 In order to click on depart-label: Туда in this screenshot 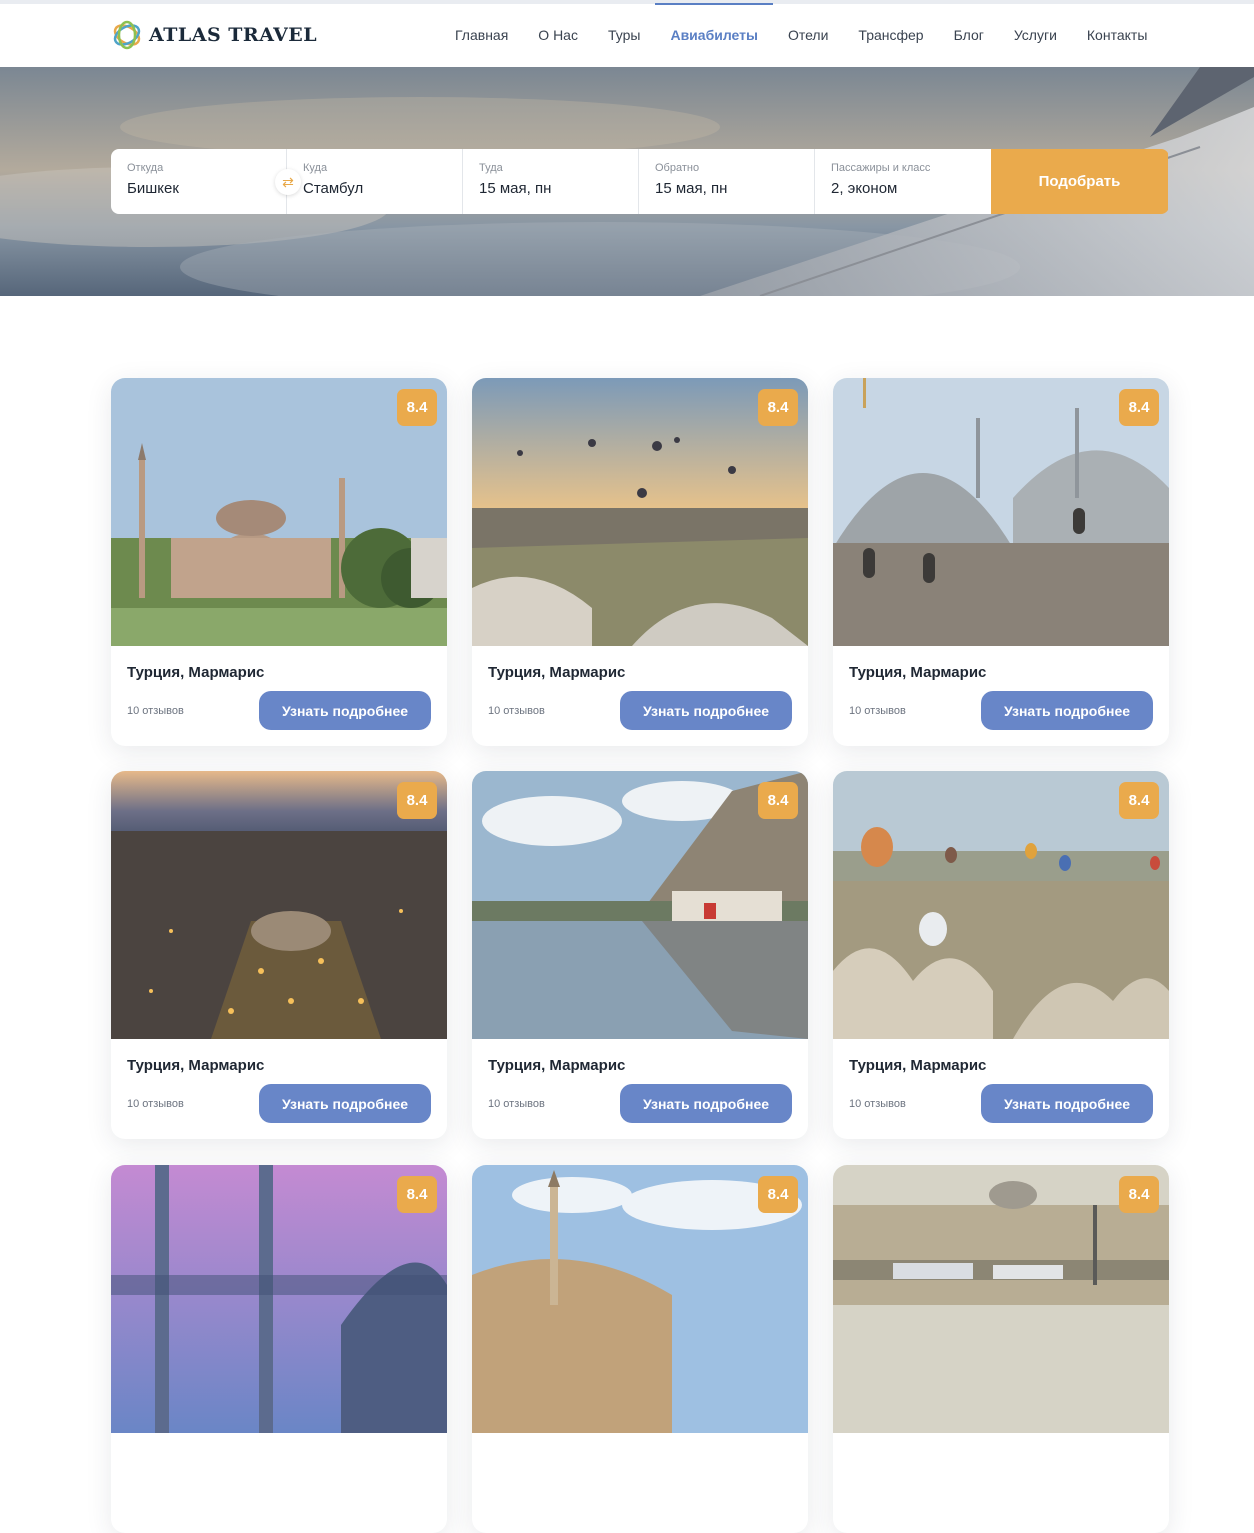, I will do `click(491, 168)`.